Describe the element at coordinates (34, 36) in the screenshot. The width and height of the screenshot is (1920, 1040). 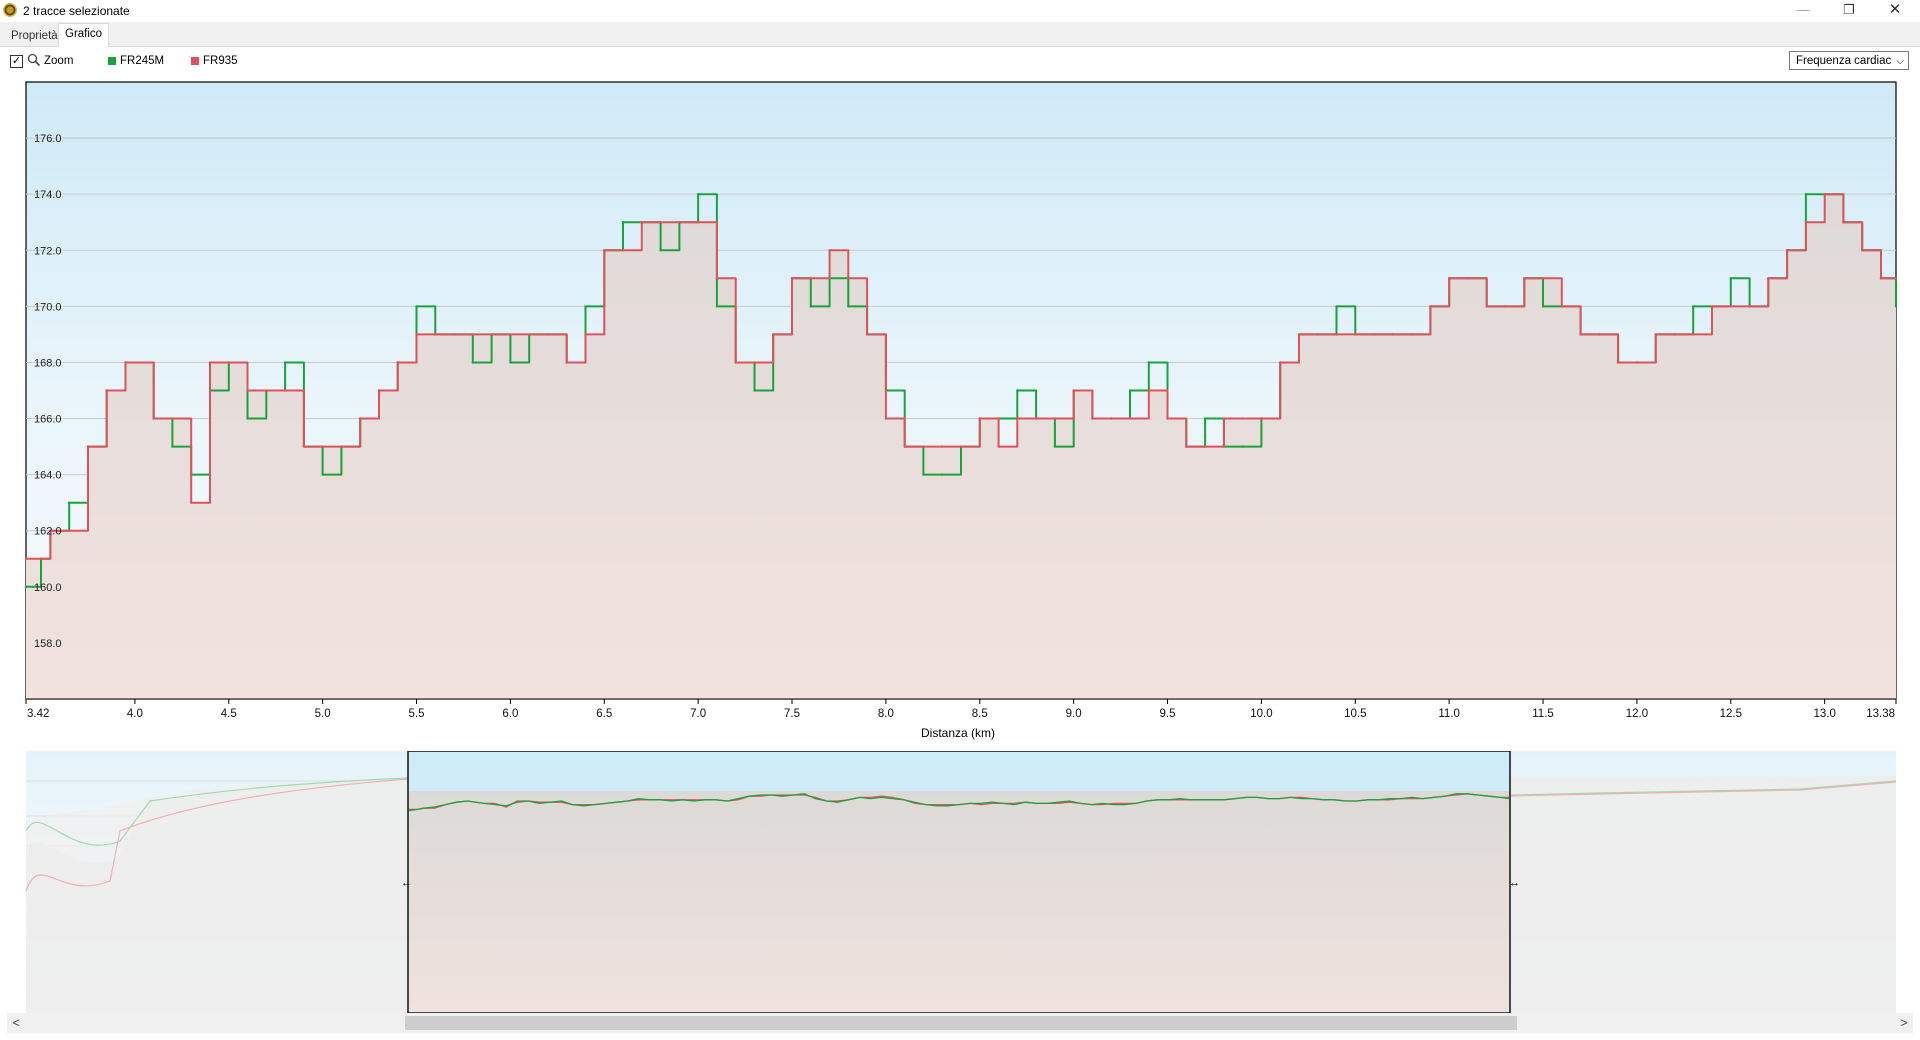
I see `tab-proprieta: Proprietà` at that location.